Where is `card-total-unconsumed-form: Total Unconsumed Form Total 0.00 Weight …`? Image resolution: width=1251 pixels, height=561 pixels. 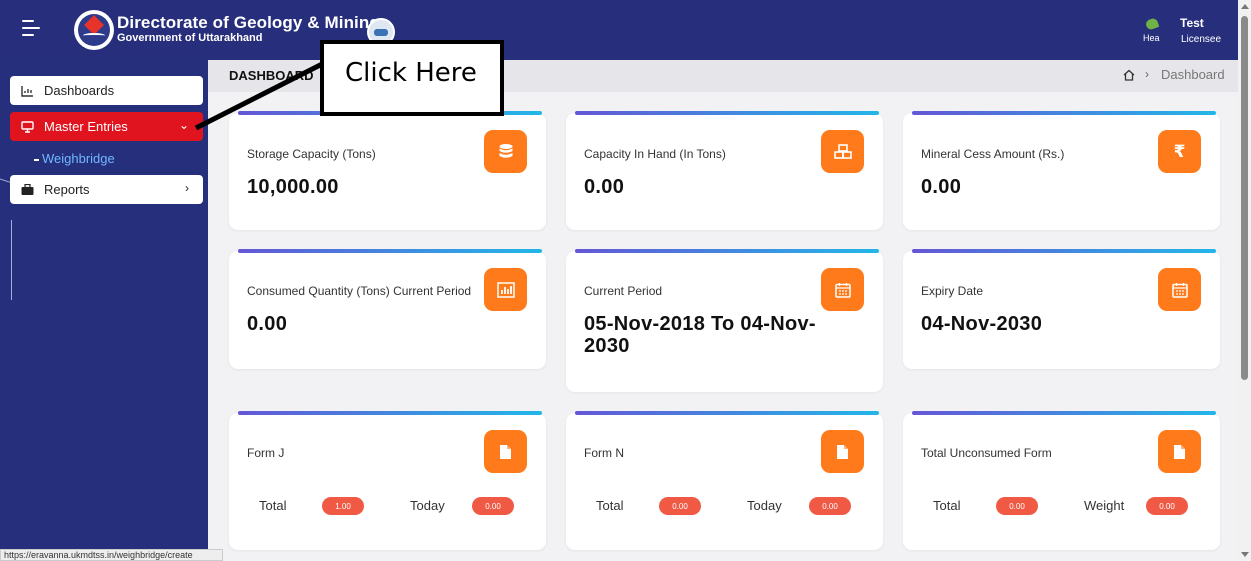 card-total-unconsumed-form: Total Unconsumed Form Total 0.00 Weight … is located at coordinates (1061, 480).